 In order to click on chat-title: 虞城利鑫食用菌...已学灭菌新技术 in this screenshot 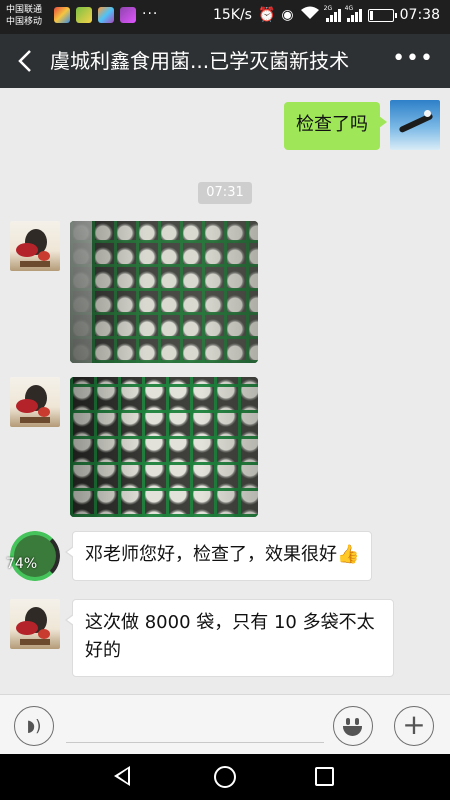, I will do `click(200, 61)`.